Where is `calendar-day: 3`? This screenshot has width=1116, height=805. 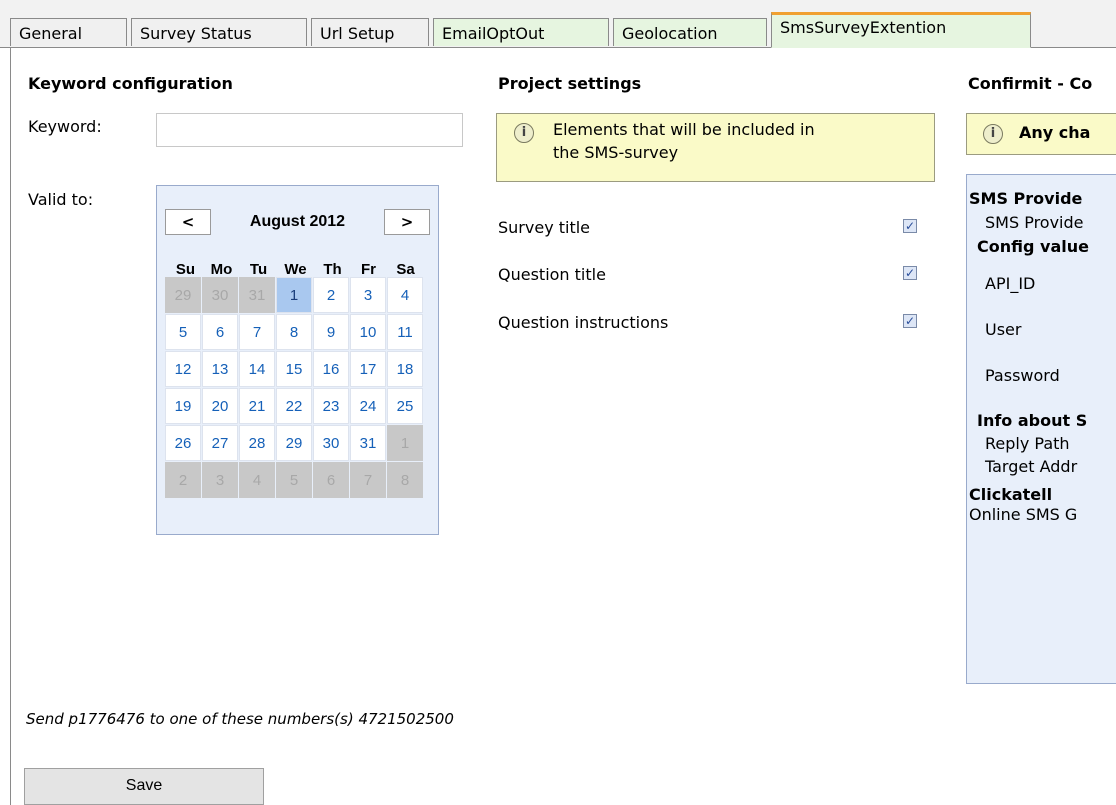
calendar-day: 3 is located at coordinates (368, 295).